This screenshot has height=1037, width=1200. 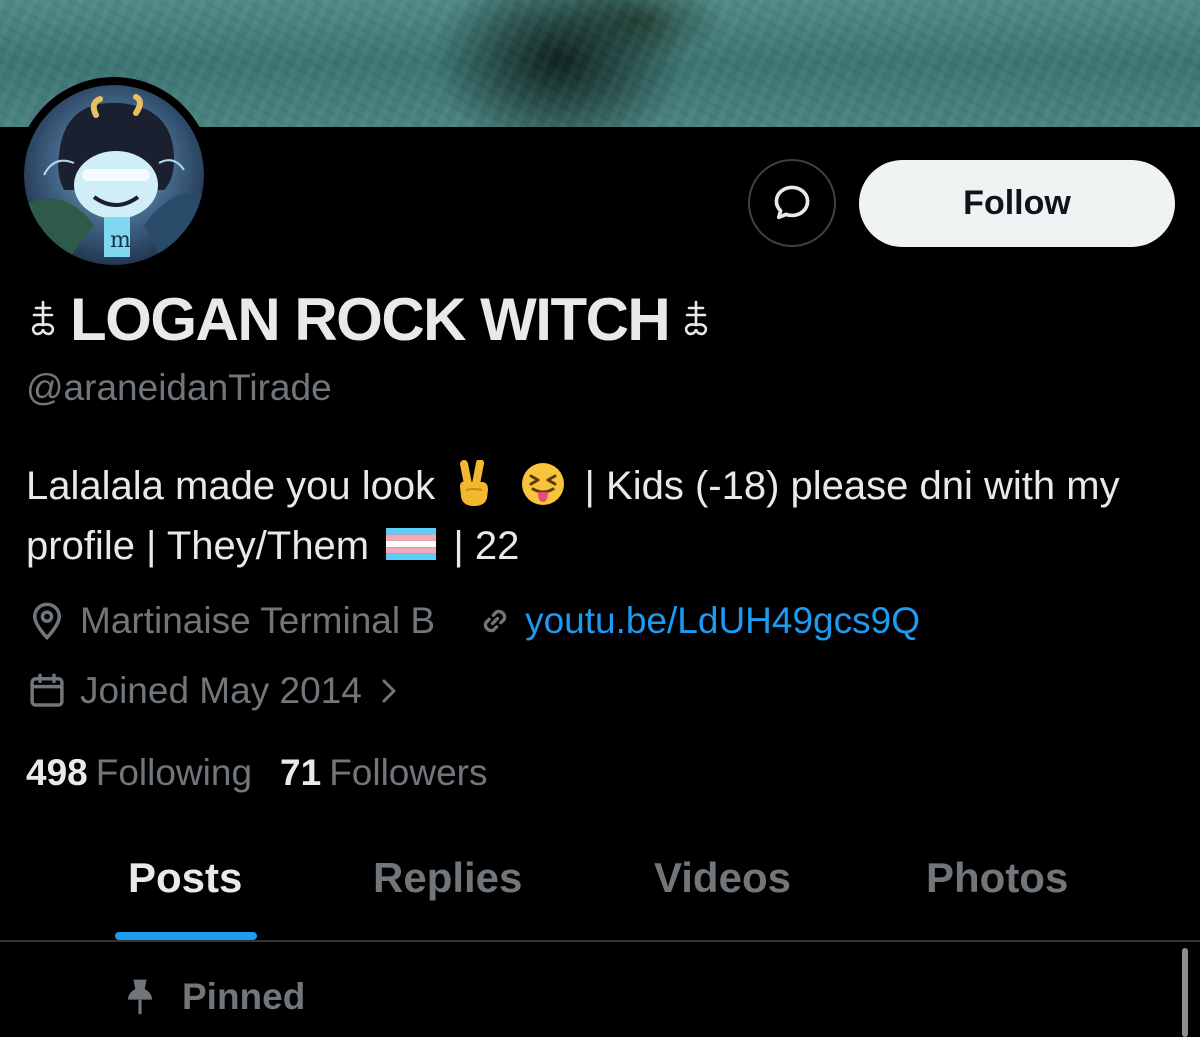 I want to click on followers-label: Followers, so click(x=408, y=772).